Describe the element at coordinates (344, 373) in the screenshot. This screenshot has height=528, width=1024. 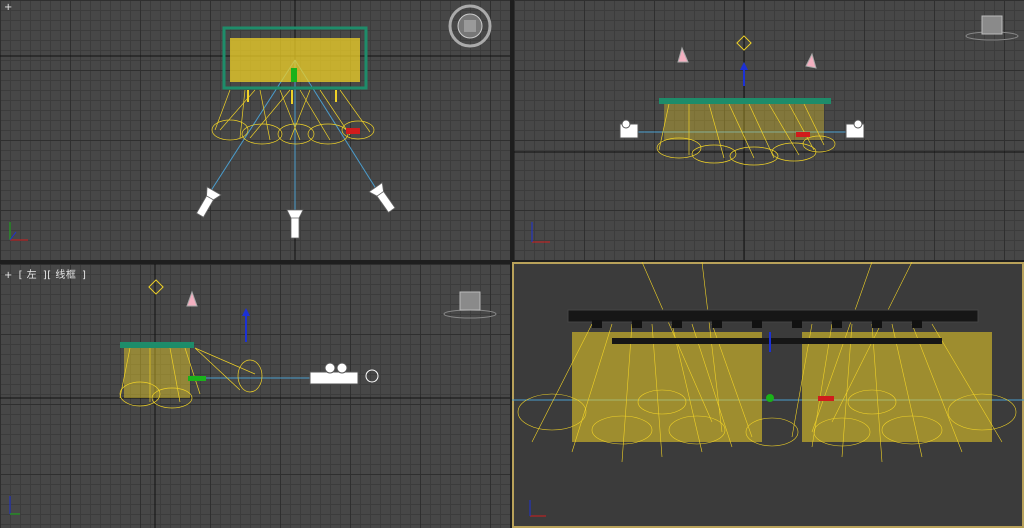
I see `camera-icon` at that location.